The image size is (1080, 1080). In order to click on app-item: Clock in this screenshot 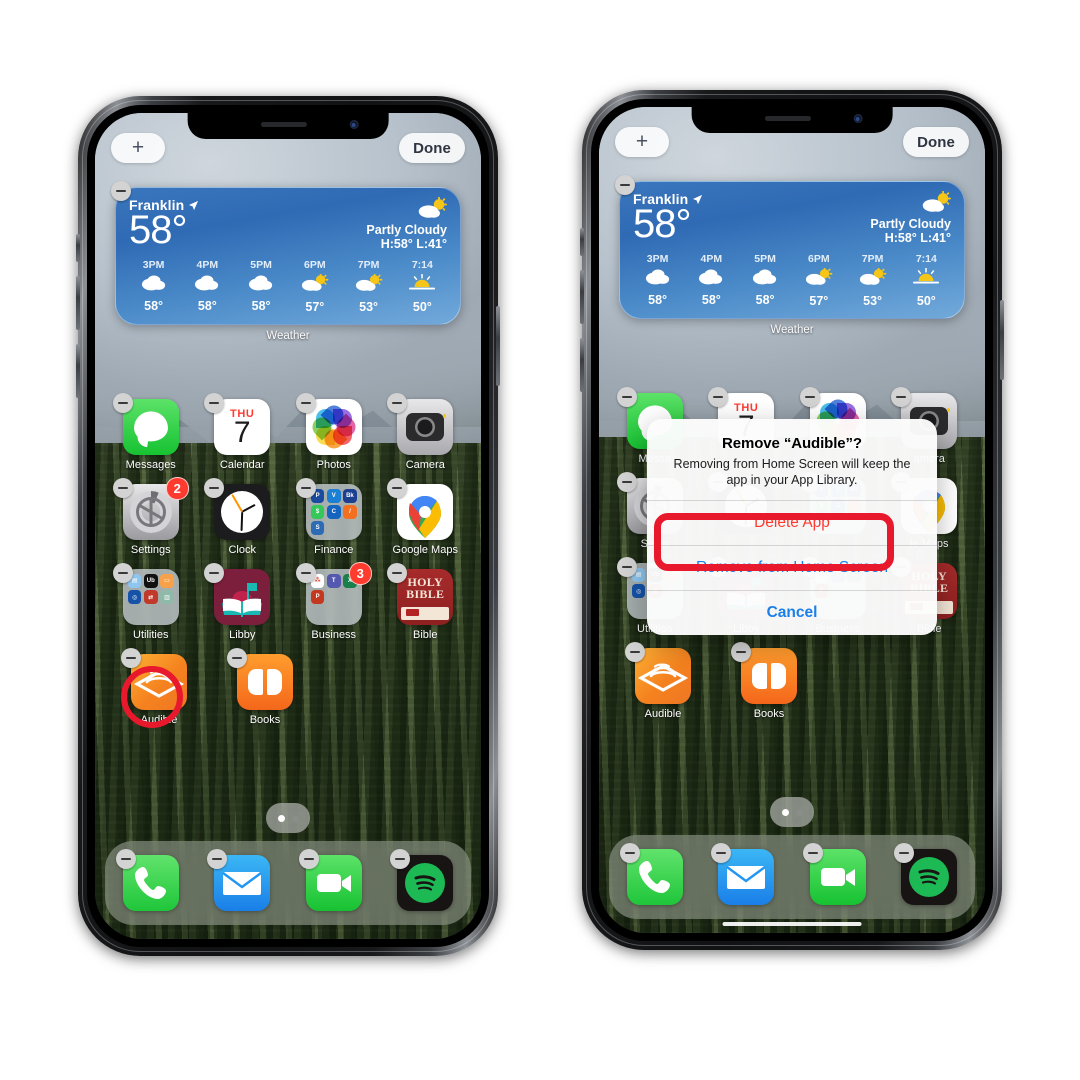, I will do `click(239, 517)`.